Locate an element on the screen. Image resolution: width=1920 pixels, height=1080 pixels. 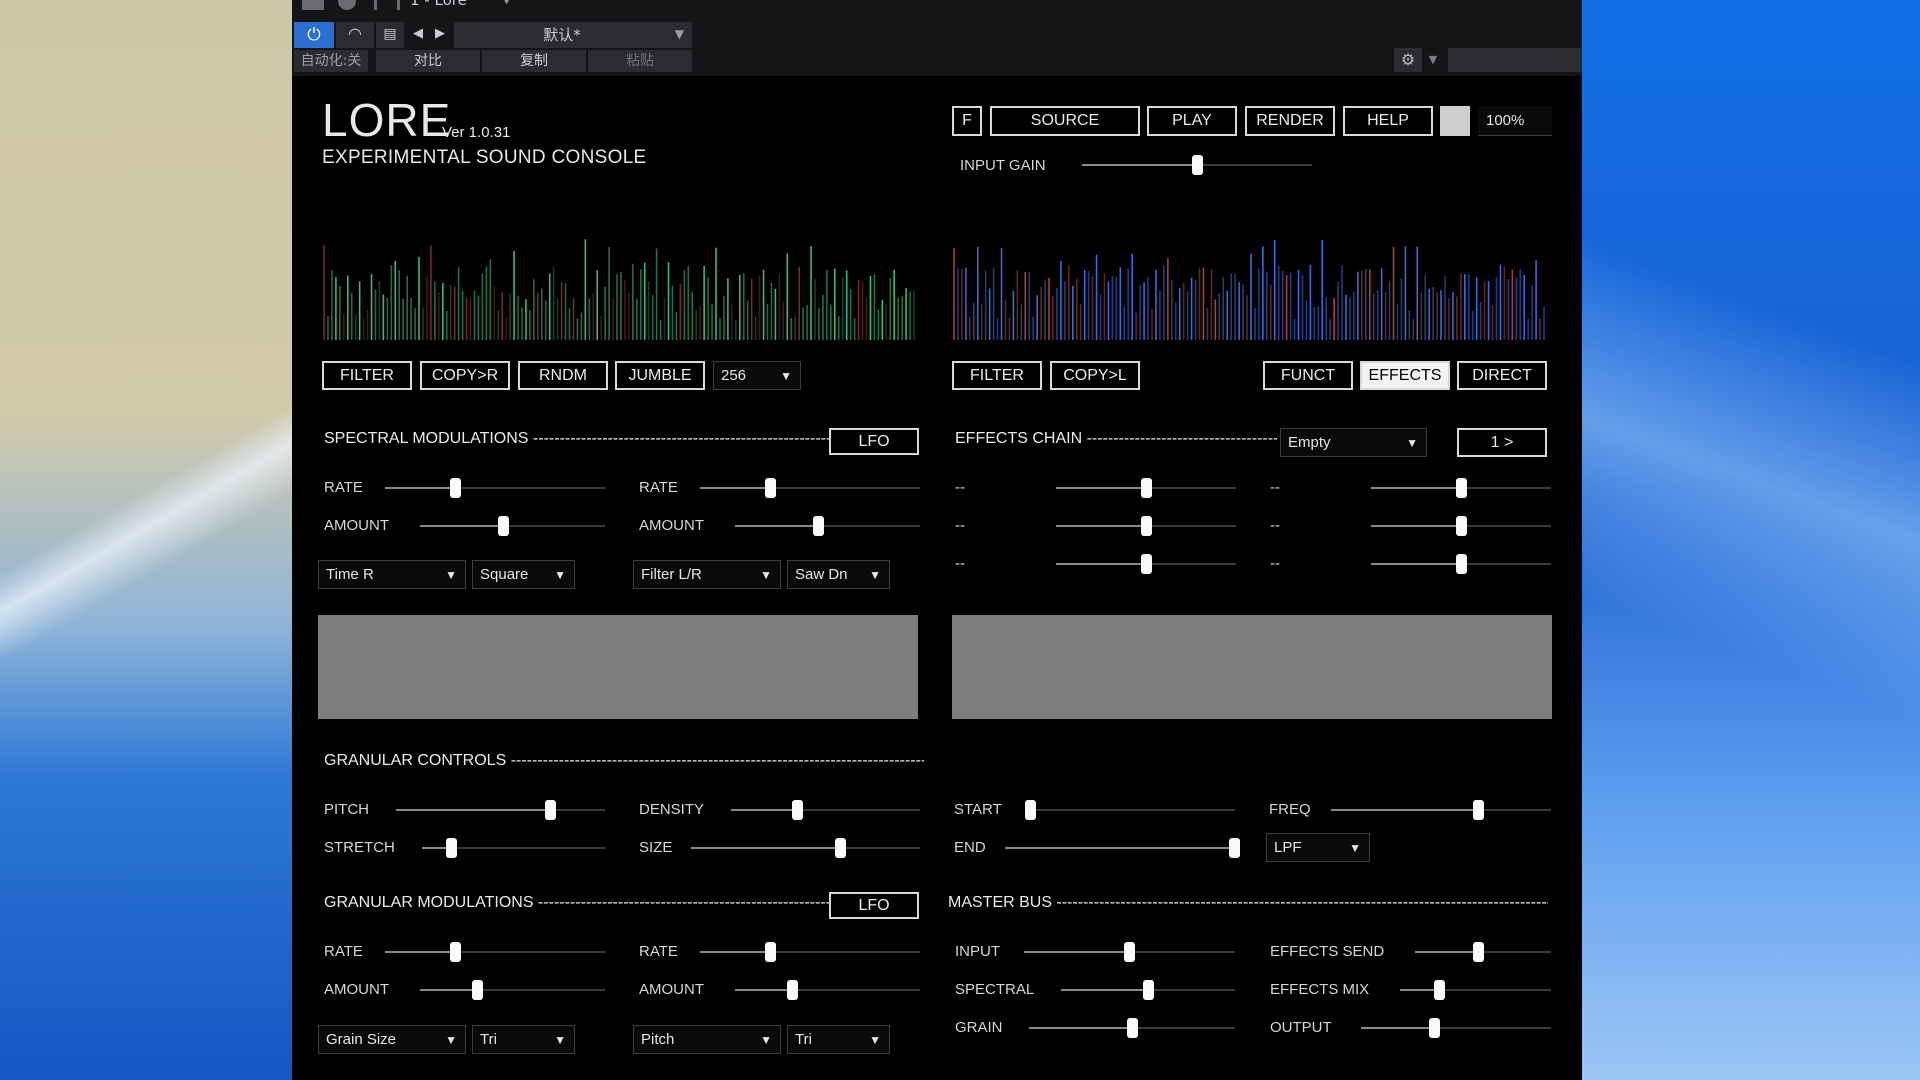
effects-param-3-slider is located at coordinates (1146, 564).